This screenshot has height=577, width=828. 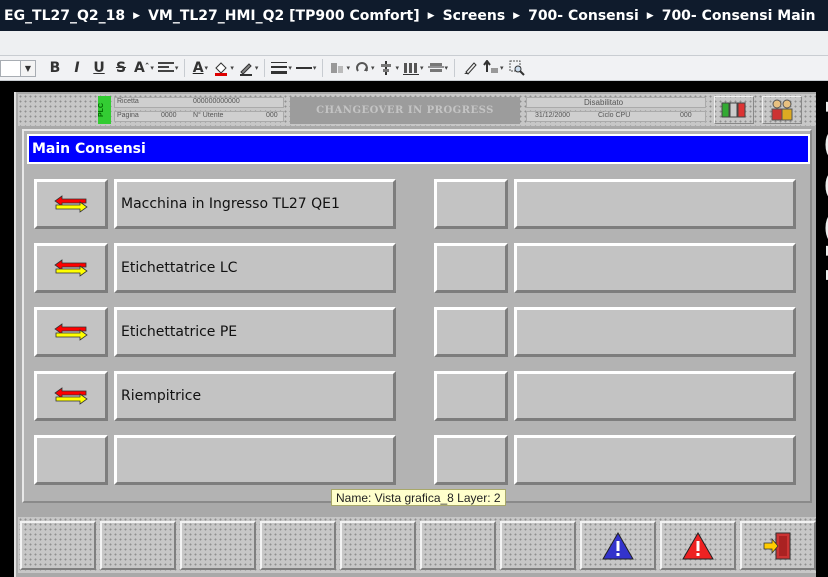 I want to click on row-3-label: Etichettatrice PE, so click(x=255, y=332).